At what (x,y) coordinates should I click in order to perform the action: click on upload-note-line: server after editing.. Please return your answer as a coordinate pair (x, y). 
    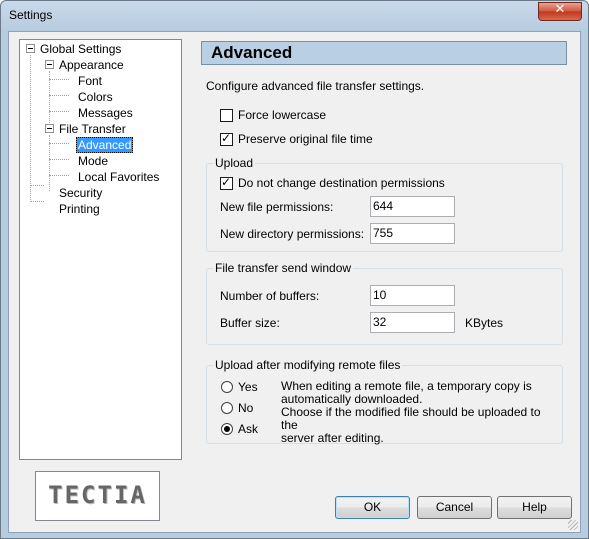
    Looking at the image, I should click on (332, 438).